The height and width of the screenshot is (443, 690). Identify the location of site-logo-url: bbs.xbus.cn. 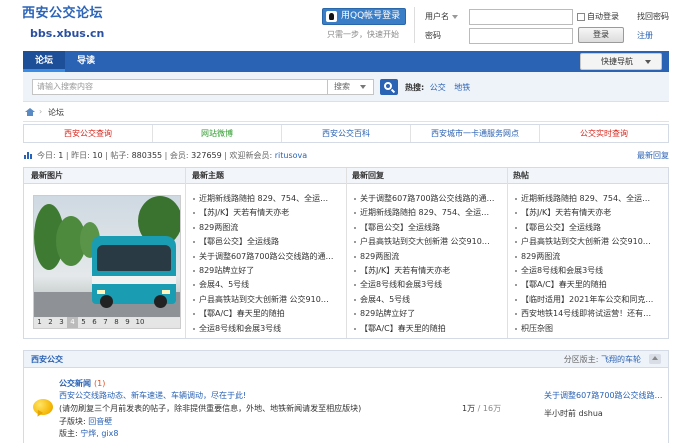
(67, 33).